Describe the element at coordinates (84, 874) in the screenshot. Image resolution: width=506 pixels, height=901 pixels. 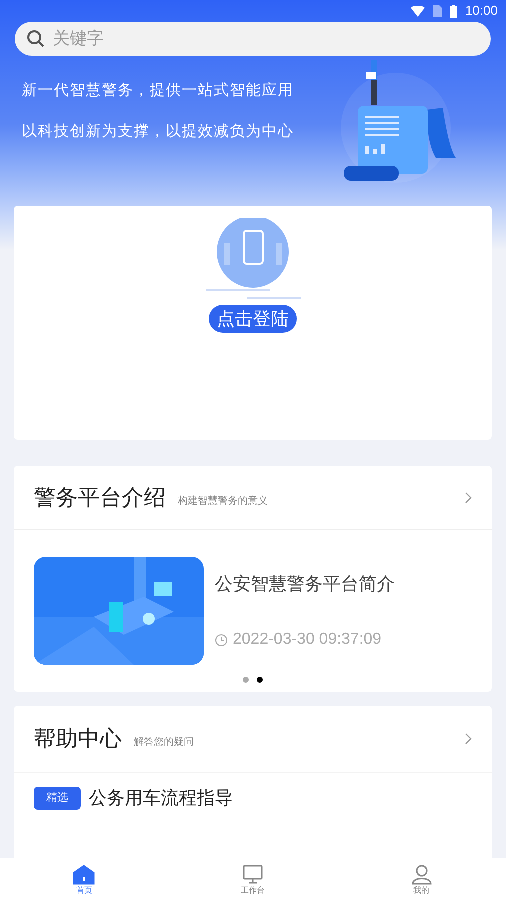
I see `home-icon` at that location.